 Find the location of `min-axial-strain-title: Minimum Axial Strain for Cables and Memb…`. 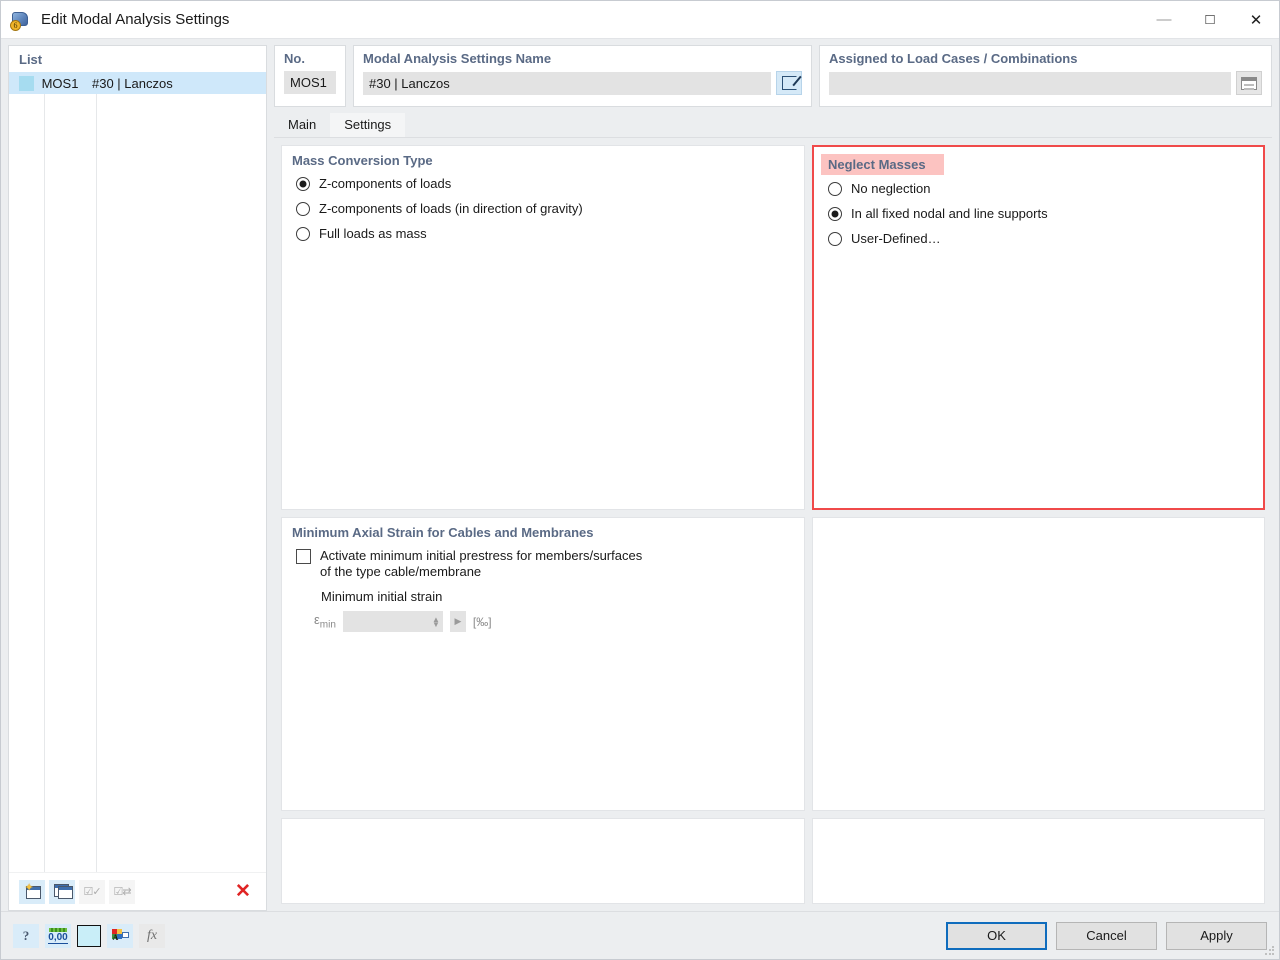

min-axial-strain-title: Minimum Axial Strain for Cables and Memb… is located at coordinates (443, 532).